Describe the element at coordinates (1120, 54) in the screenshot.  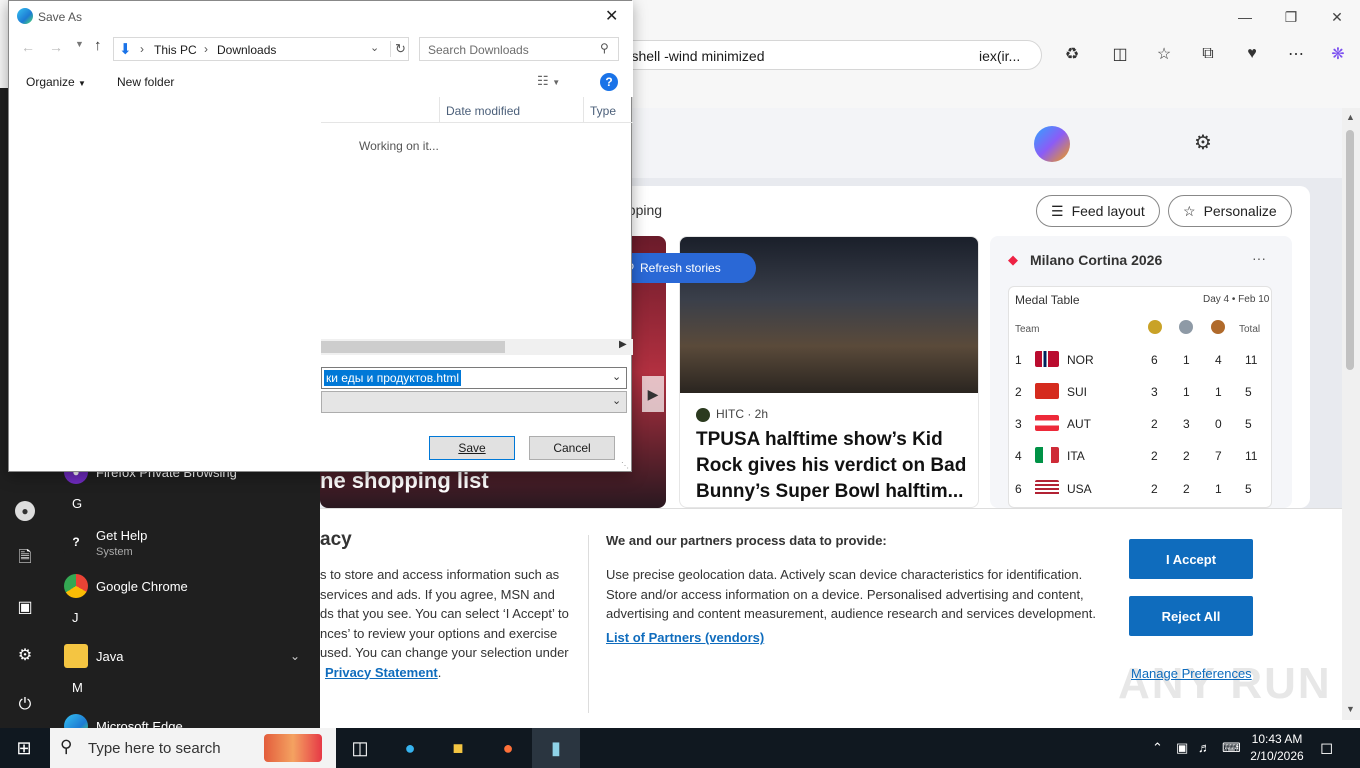
I see `split-screen-icon: ◫` at that location.